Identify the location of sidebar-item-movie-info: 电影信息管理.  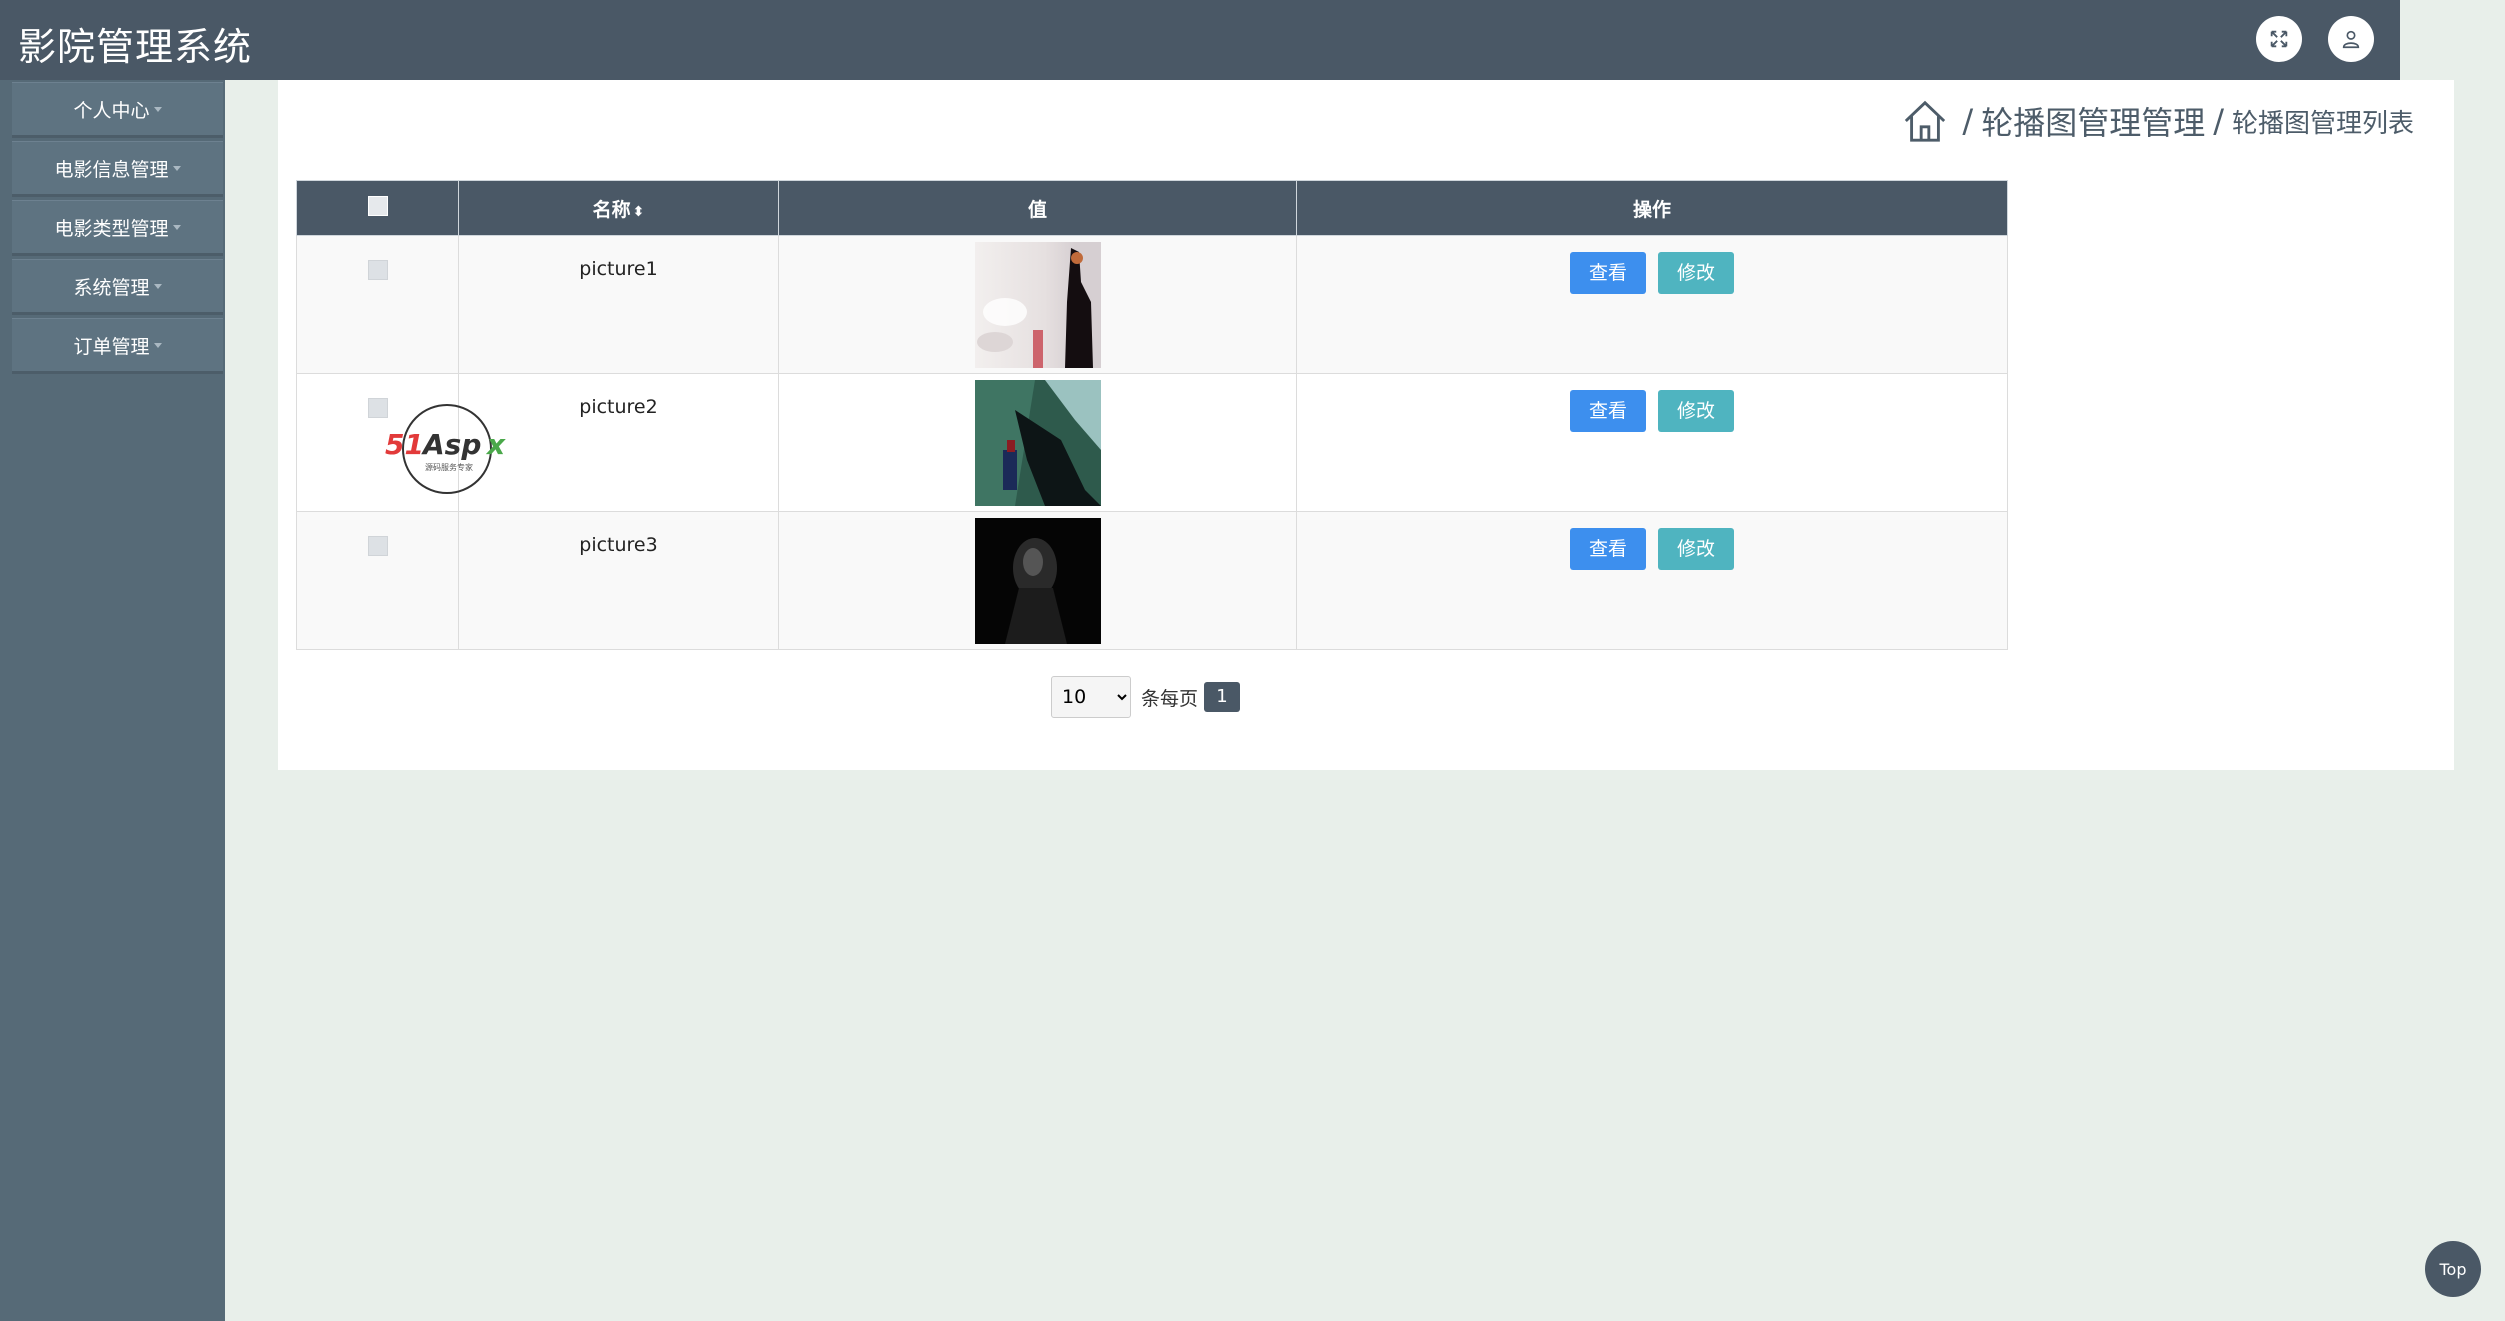
(117, 169).